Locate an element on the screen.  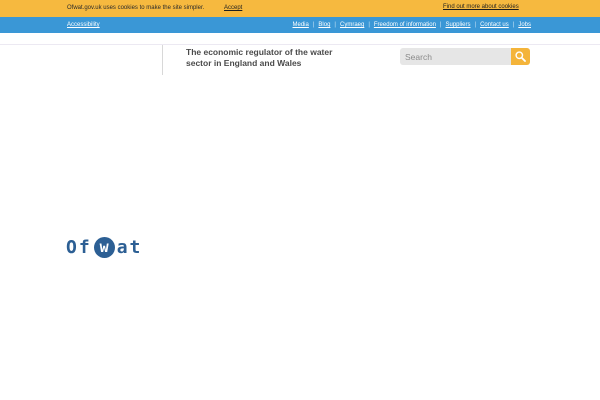
cookie-accept-link: Accept is located at coordinates (233, 8).